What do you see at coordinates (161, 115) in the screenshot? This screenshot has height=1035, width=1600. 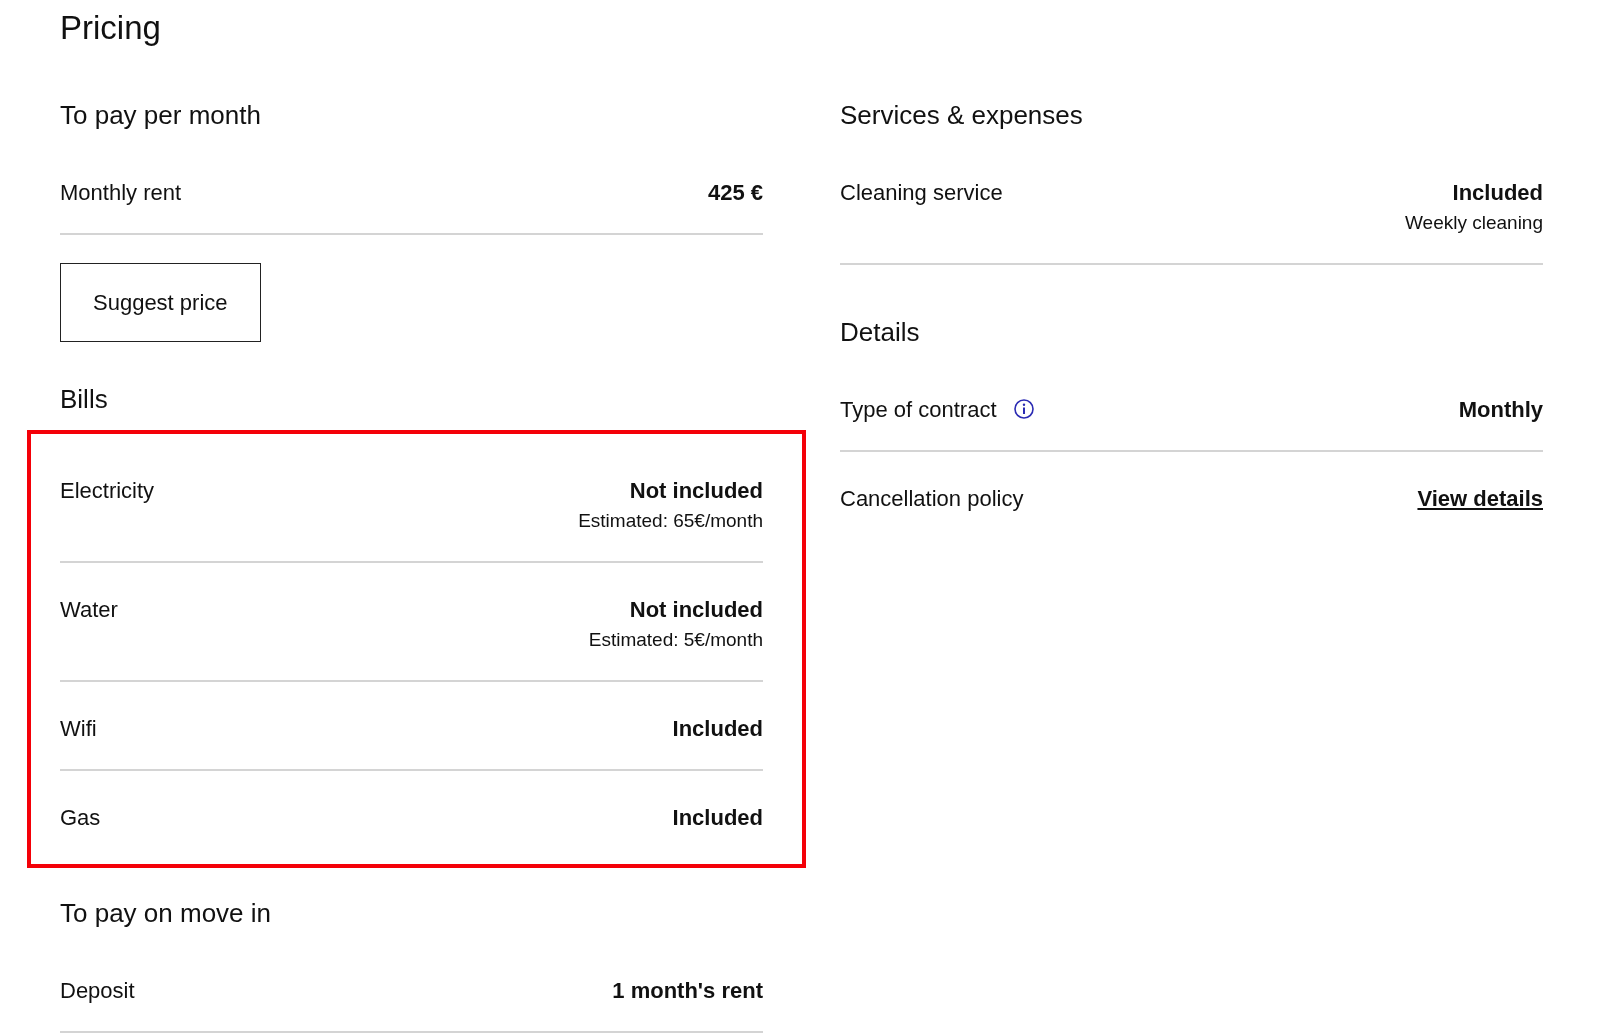 I see `section-heading: To pay per month` at bounding box center [161, 115].